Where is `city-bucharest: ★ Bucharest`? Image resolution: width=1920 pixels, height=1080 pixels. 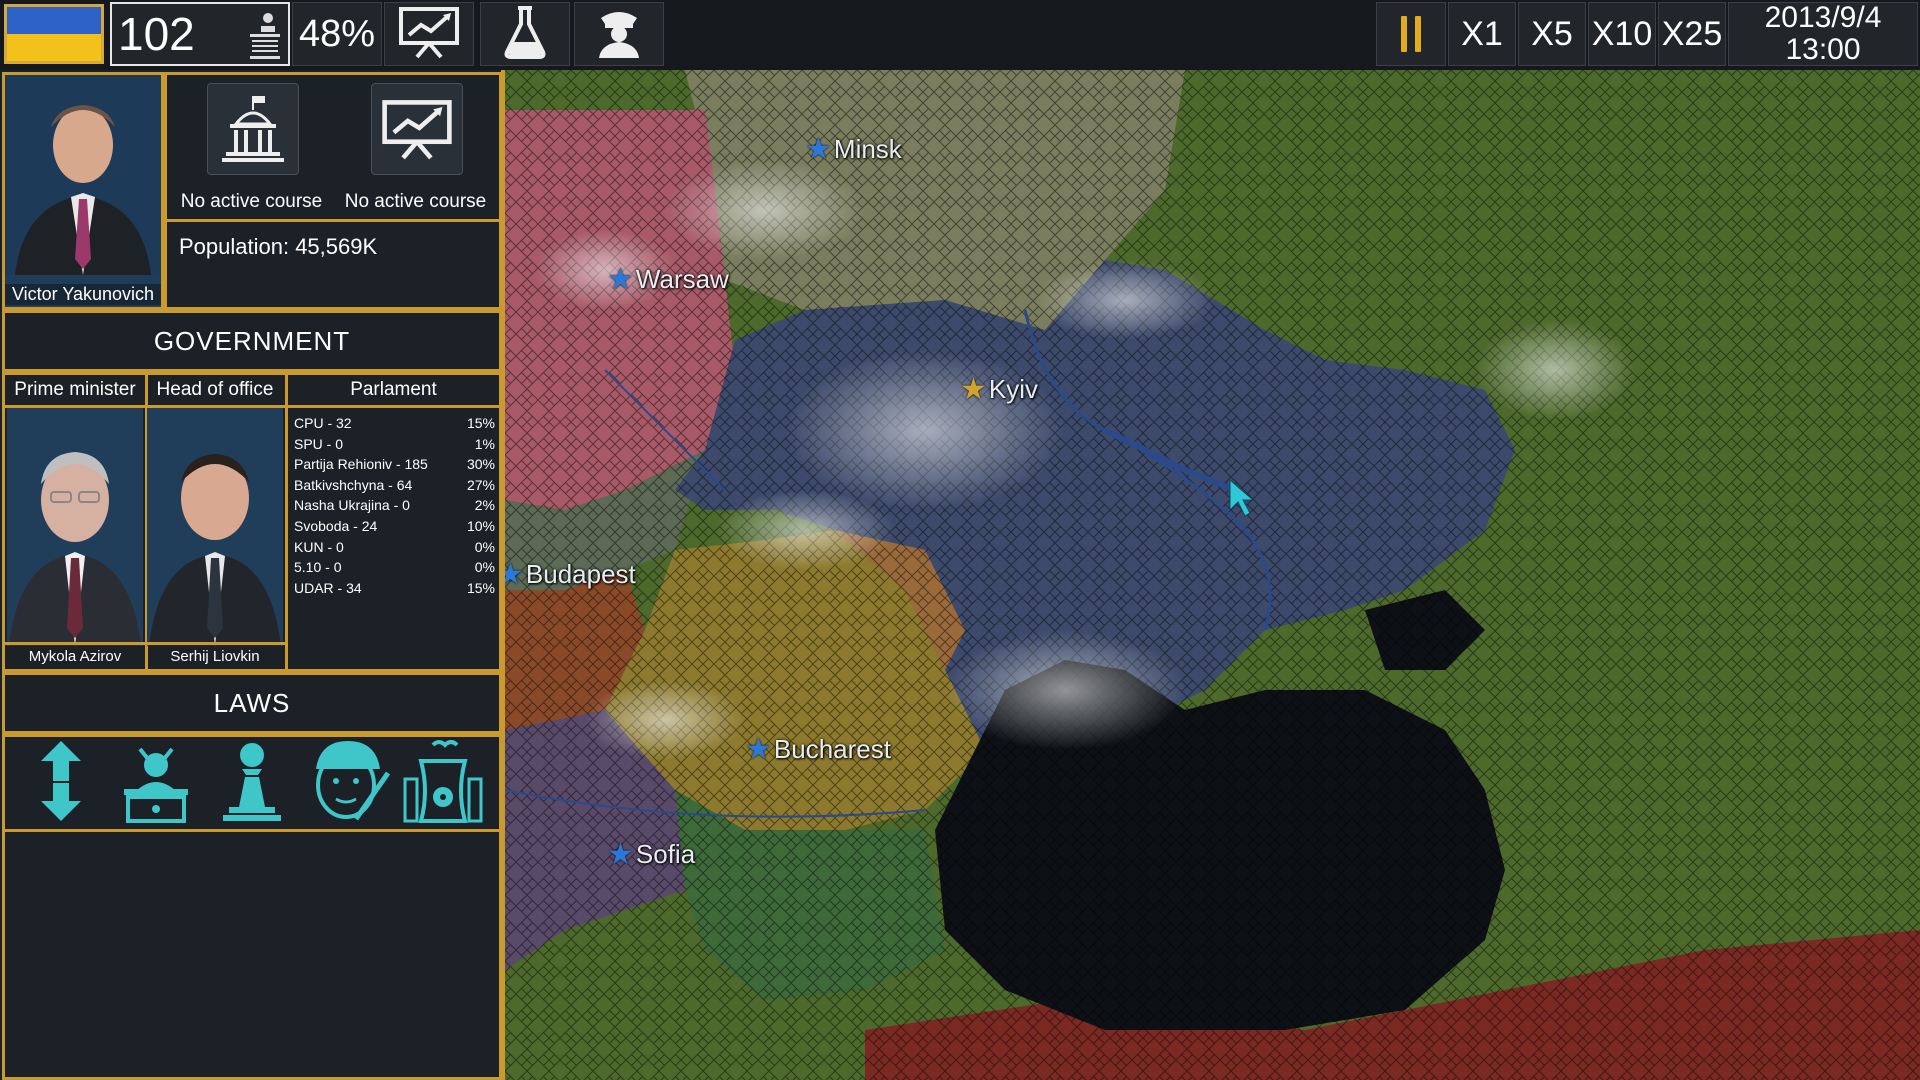 city-bucharest: ★ Bucharest is located at coordinates (818, 749).